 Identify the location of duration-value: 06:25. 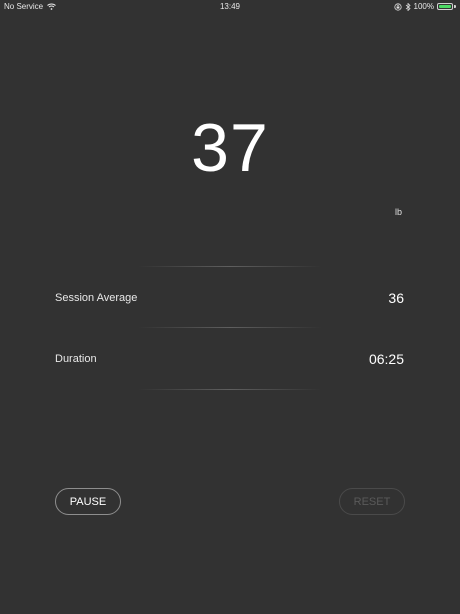
(386, 359).